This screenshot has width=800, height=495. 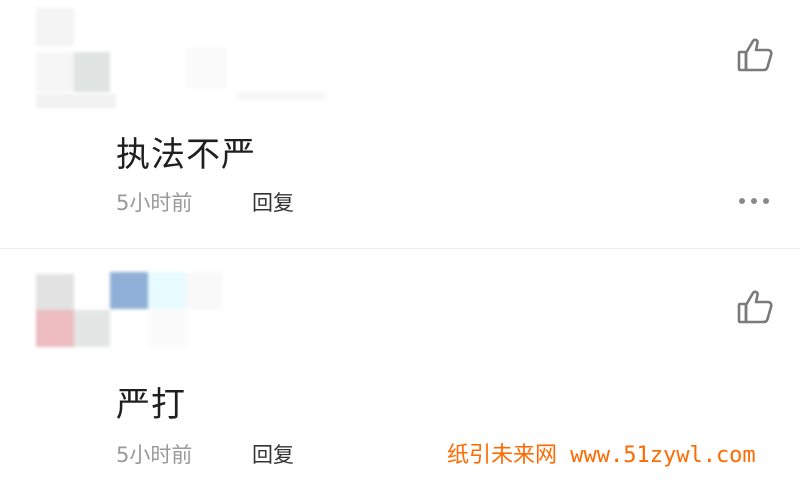 I want to click on more-options-button, so click(x=754, y=201).